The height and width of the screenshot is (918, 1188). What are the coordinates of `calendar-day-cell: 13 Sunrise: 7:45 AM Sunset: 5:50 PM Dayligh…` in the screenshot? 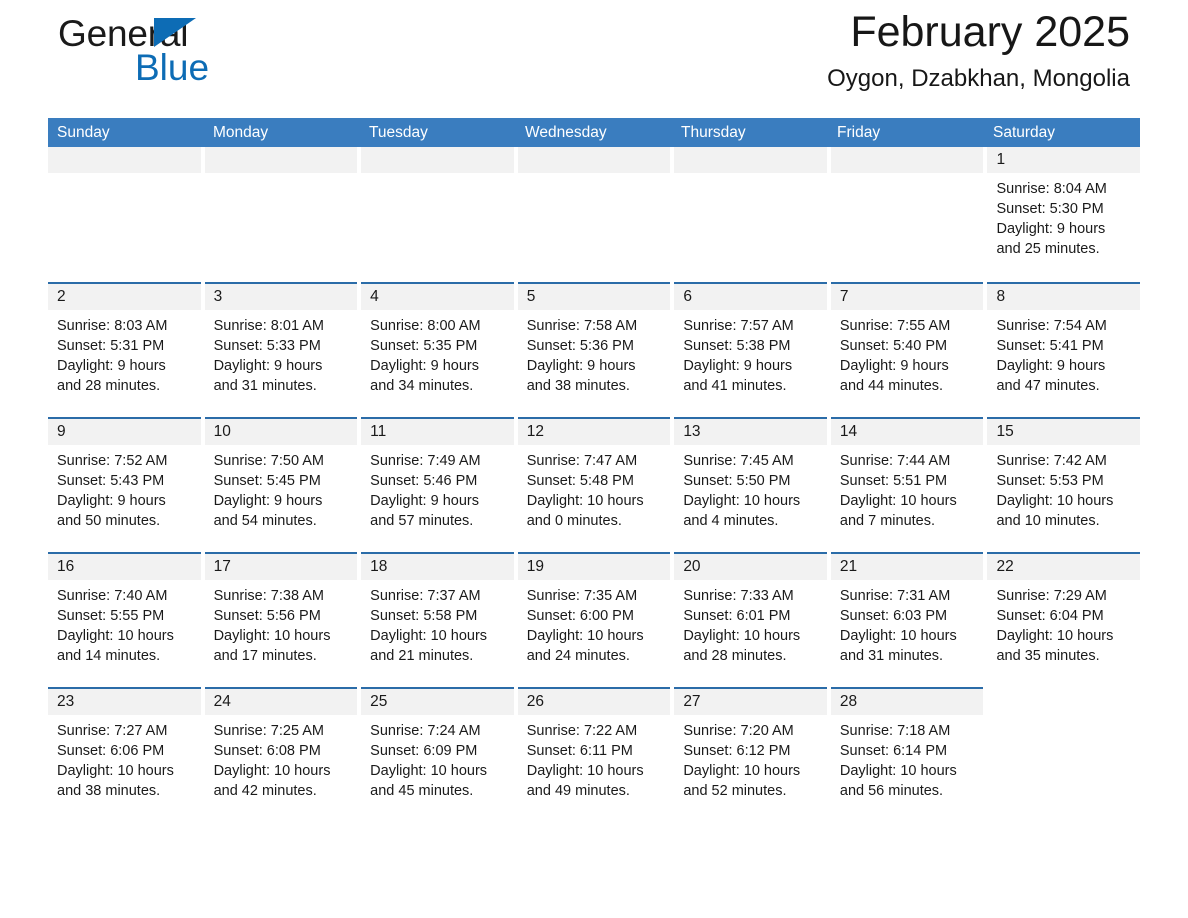 It's located at (750, 484).